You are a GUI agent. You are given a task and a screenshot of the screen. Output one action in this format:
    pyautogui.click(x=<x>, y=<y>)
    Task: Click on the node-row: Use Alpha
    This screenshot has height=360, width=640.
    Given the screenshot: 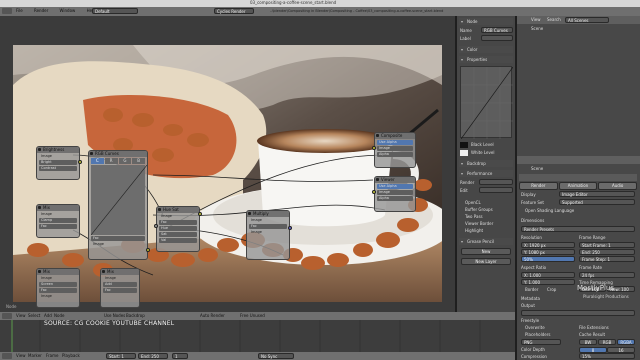 What is the action you would take?
    pyautogui.click(x=395, y=142)
    